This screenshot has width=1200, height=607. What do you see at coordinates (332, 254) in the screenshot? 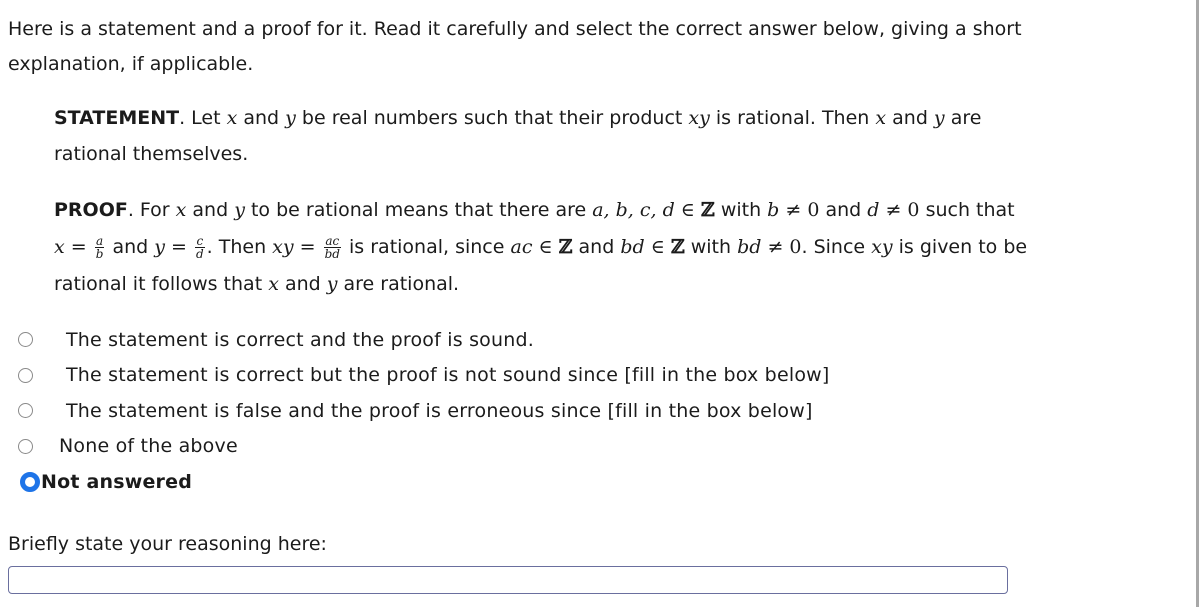
I see `fraction-denominator: bd` at bounding box center [332, 254].